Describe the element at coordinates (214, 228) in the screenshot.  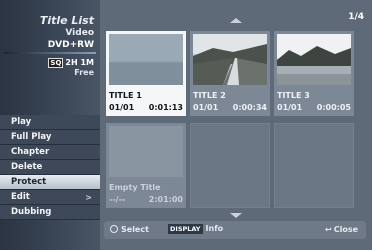
I see `info-label: Info` at that location.